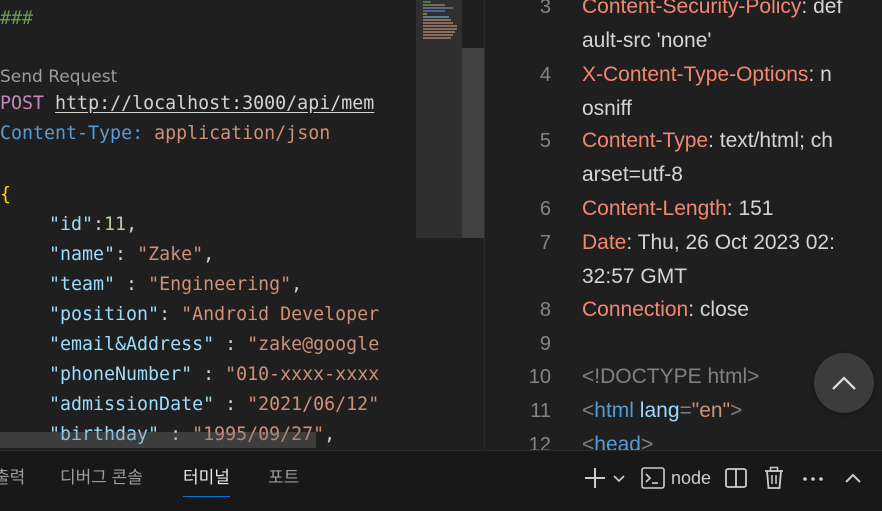 Image resolution: width=882 pixels, height=511 pixels. What do you see at coordinates (313, 344) in the screenshot?
I see `json-value: "zake@google` at bounding box center [313, 344].